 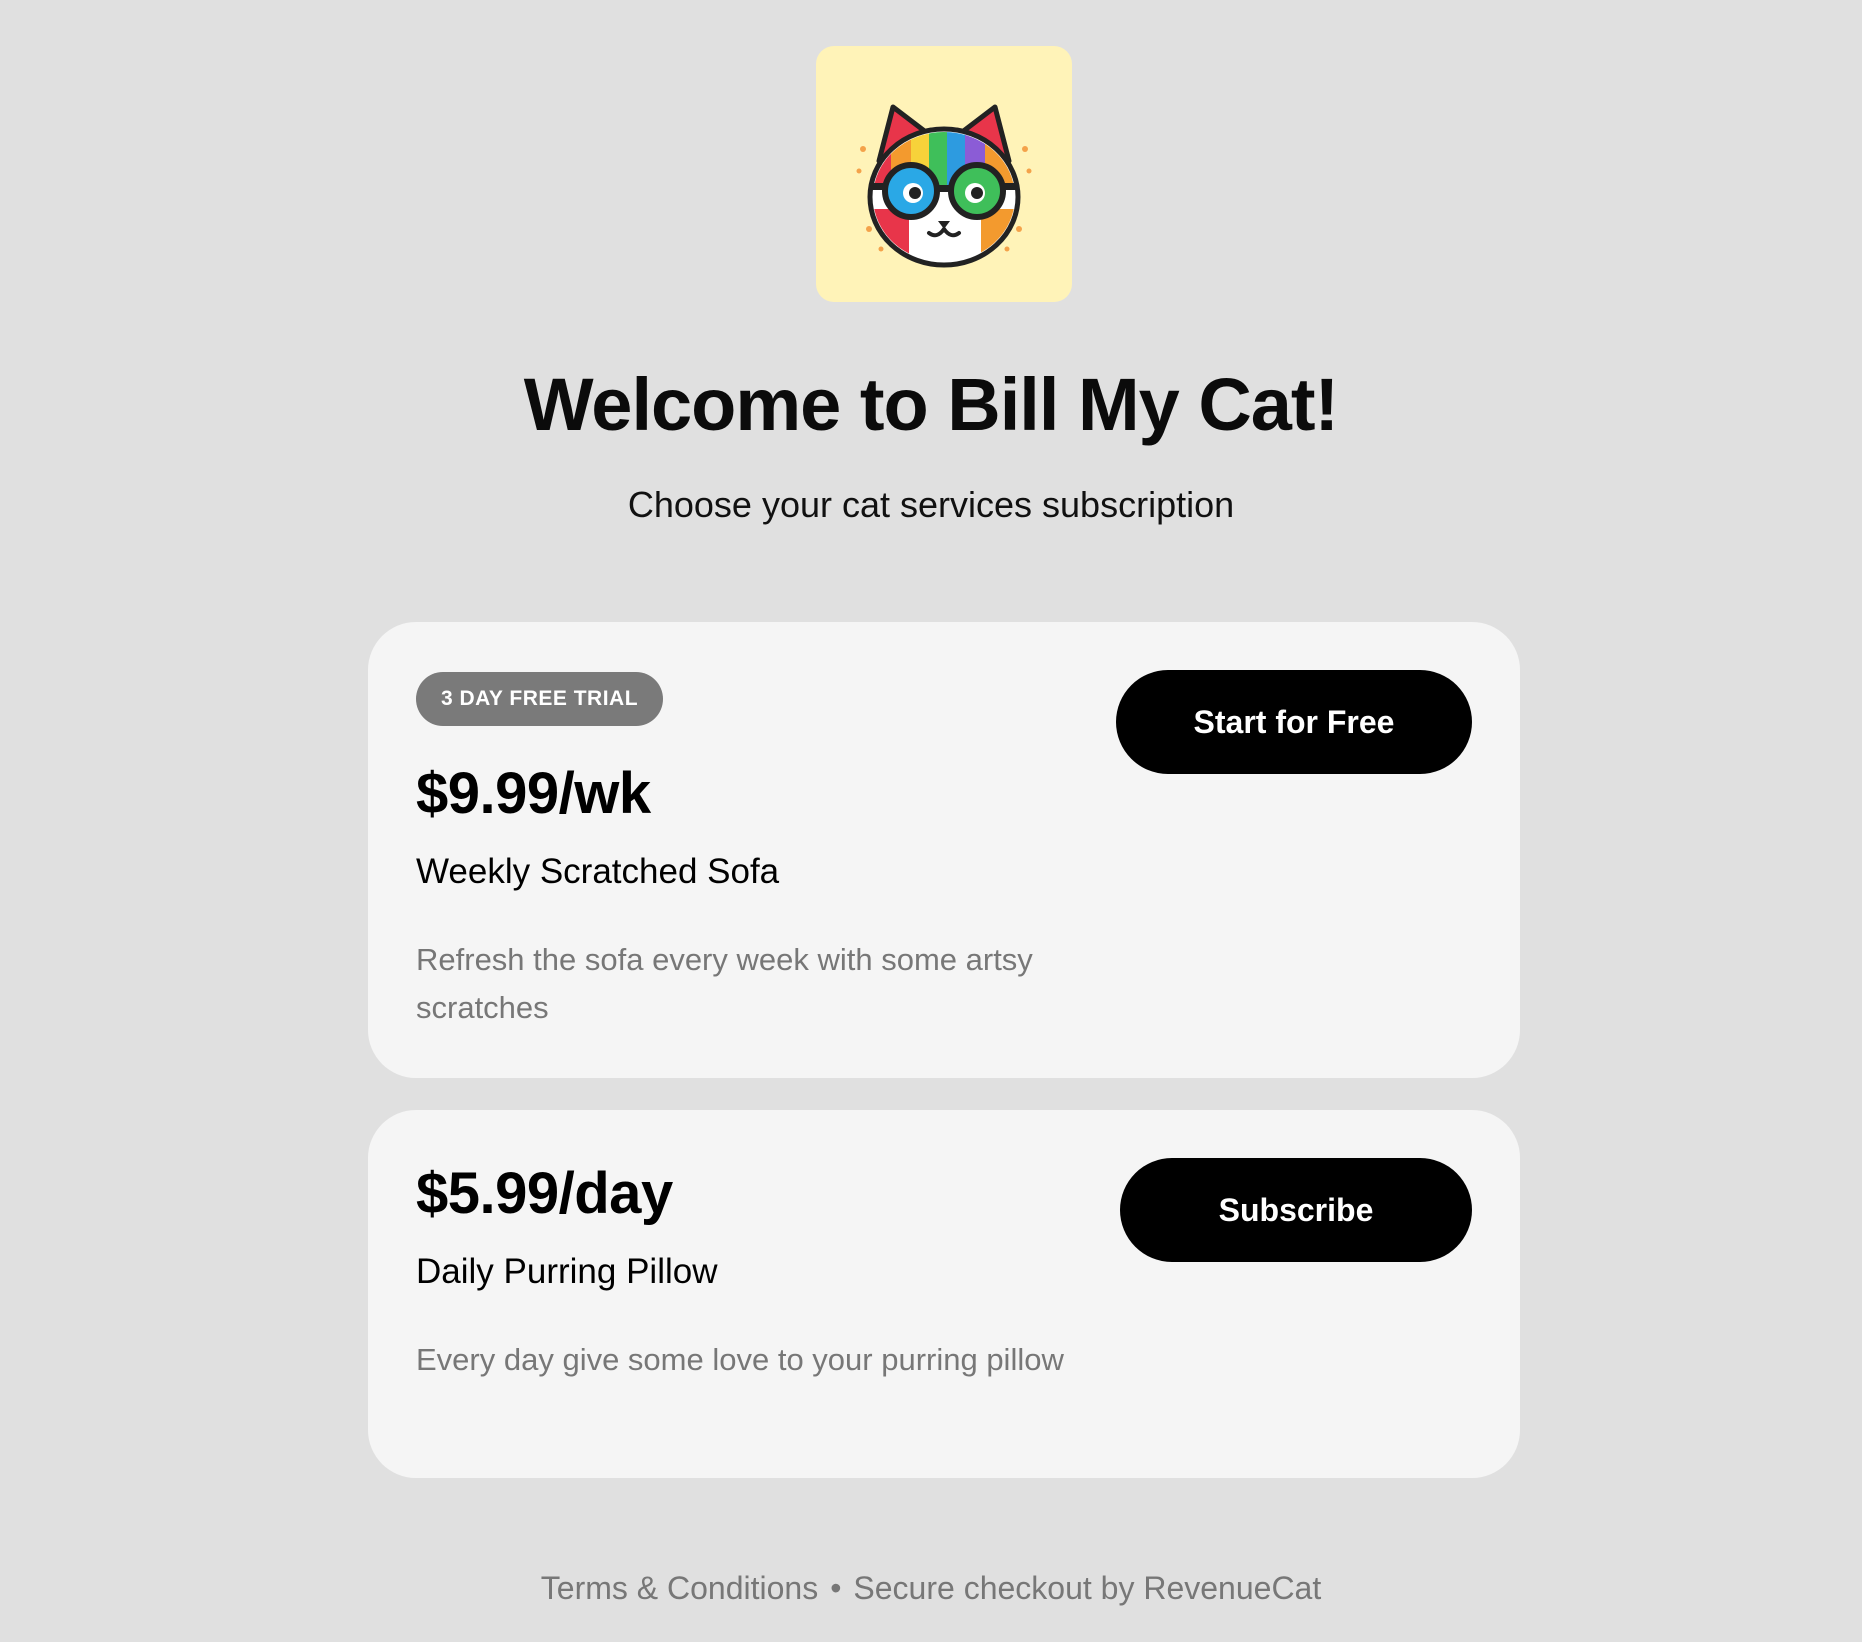 I want to click on start-for-free-button: Start for Free, so click(x=1294, y=722).